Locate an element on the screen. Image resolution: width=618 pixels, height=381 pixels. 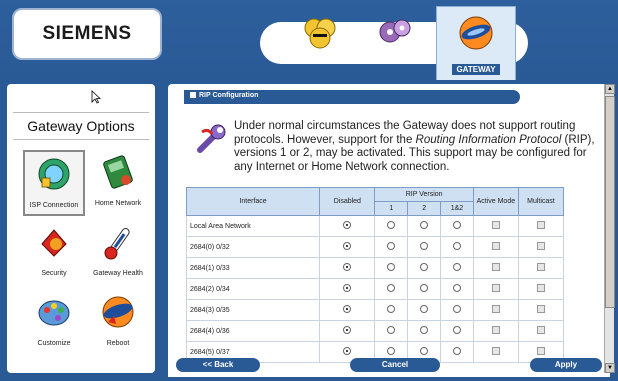
table-row: Local Area Network is located at coordinates (375, 226).